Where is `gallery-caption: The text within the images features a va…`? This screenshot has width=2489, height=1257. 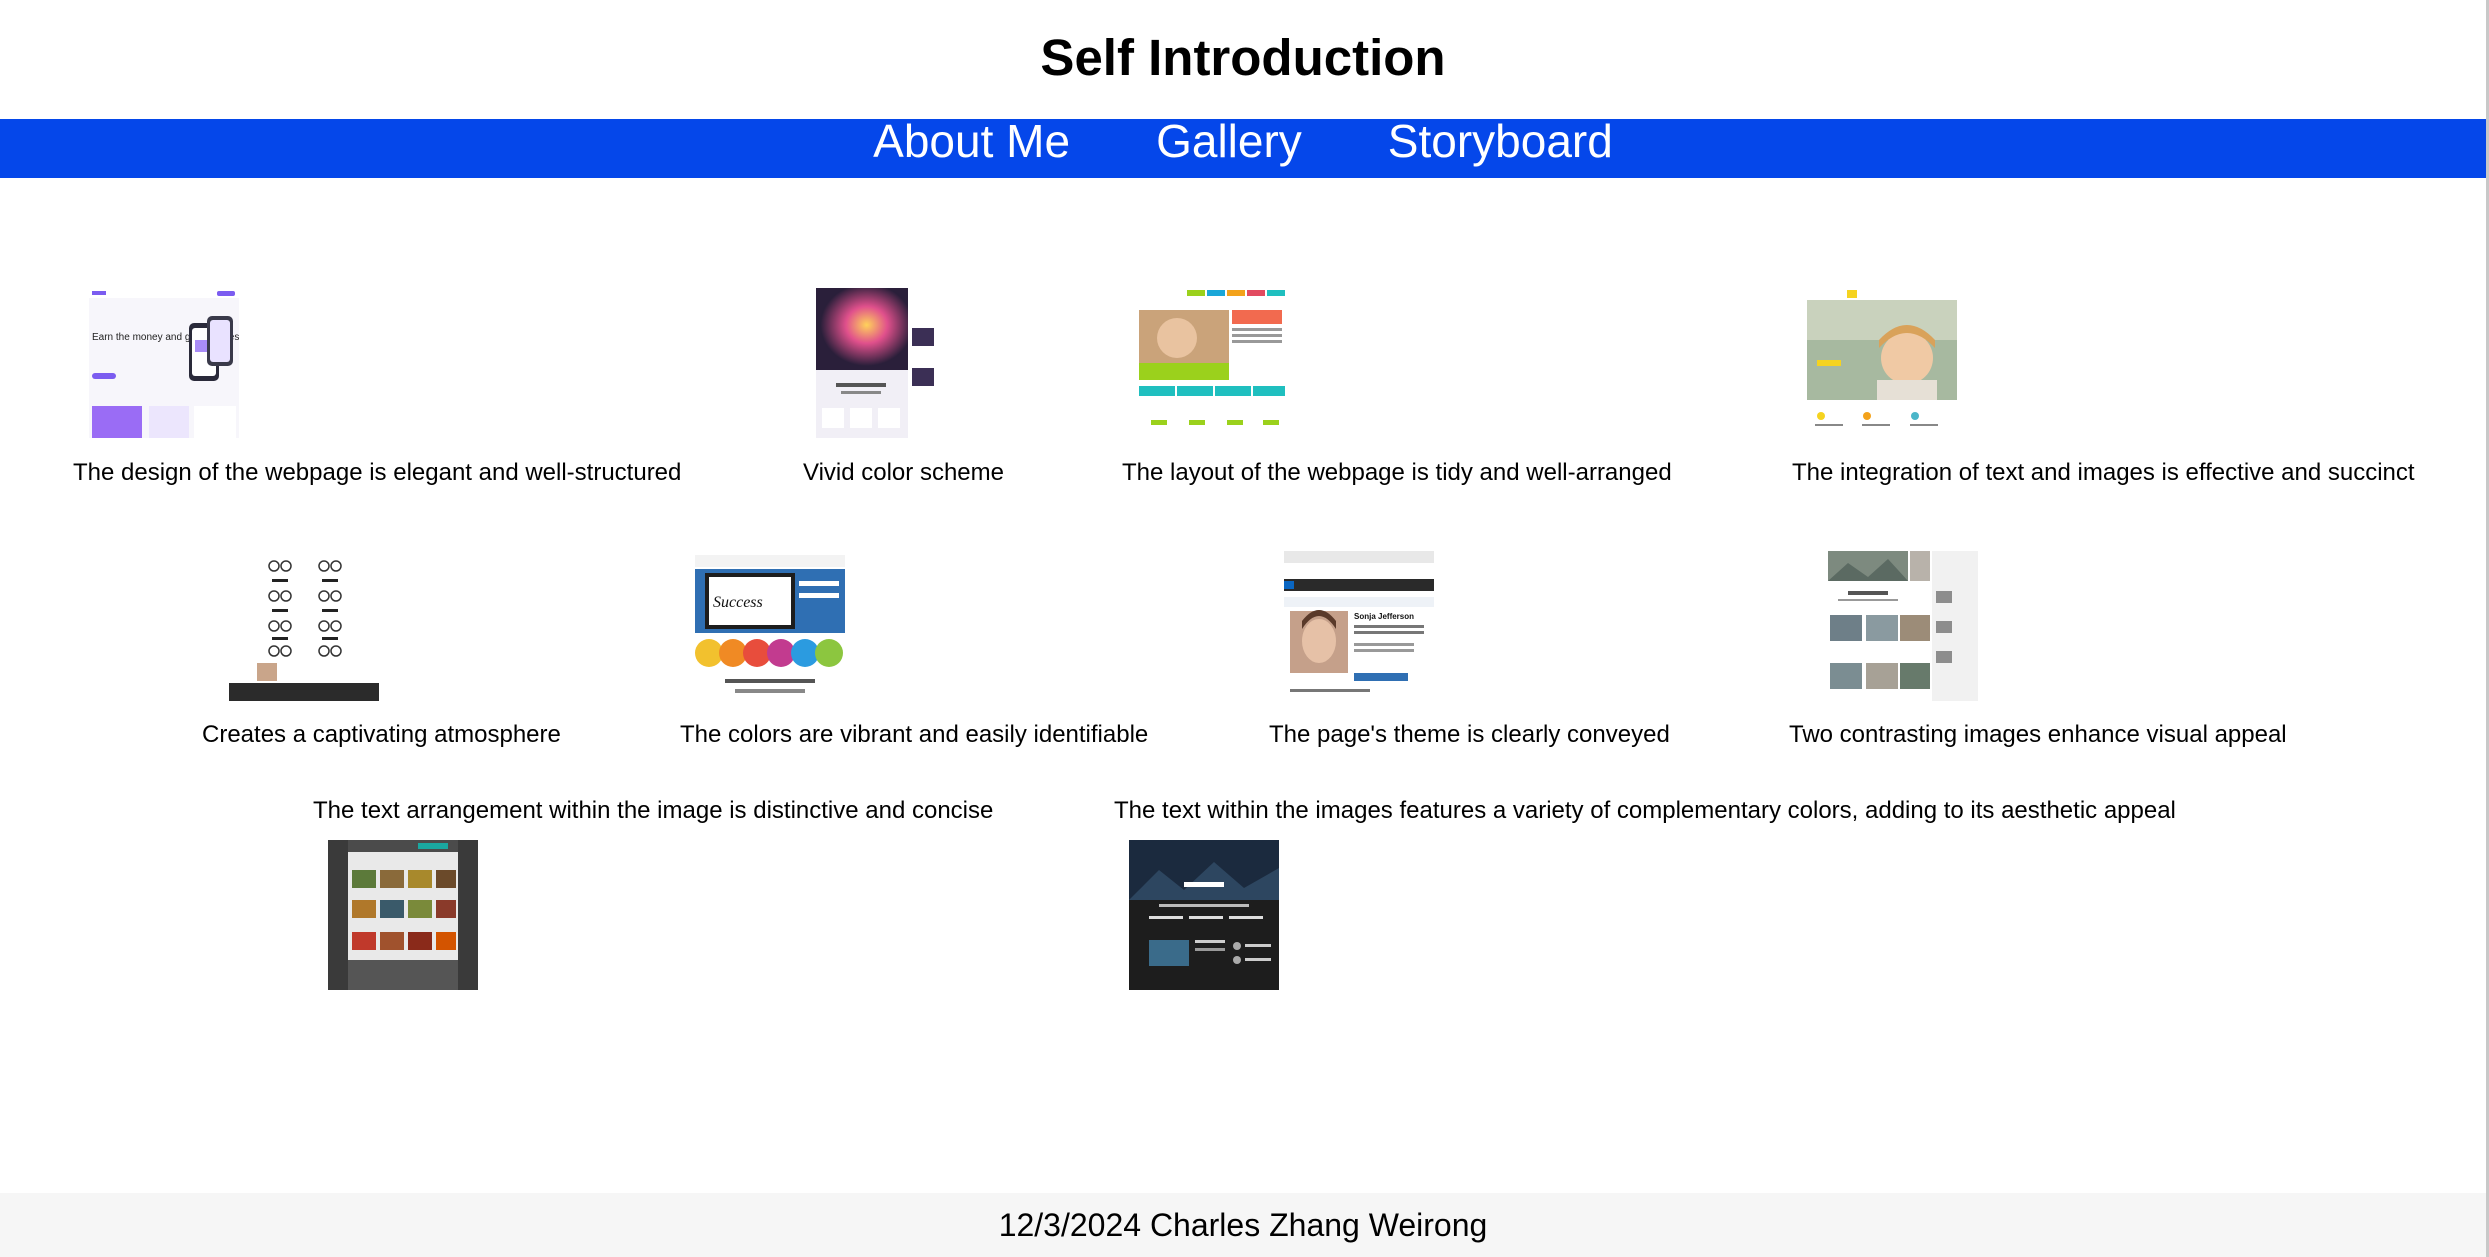
gallery-caption: The text within the images features a va… is located at coordinates (1645, 810).